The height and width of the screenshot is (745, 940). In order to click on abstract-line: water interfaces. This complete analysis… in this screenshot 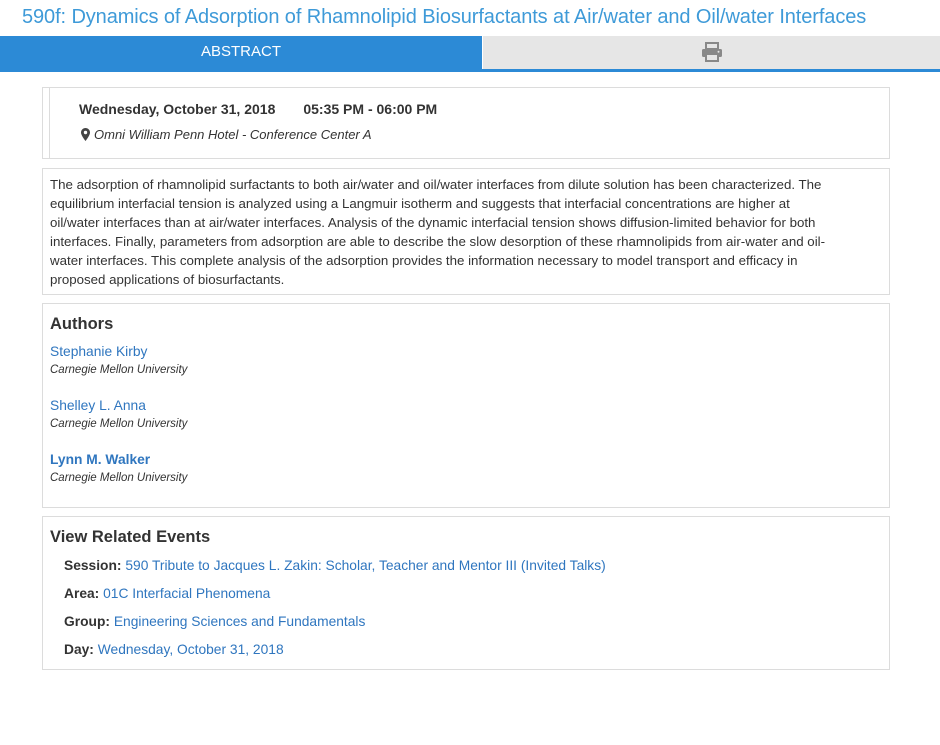, I will do `click(424, 260)`.